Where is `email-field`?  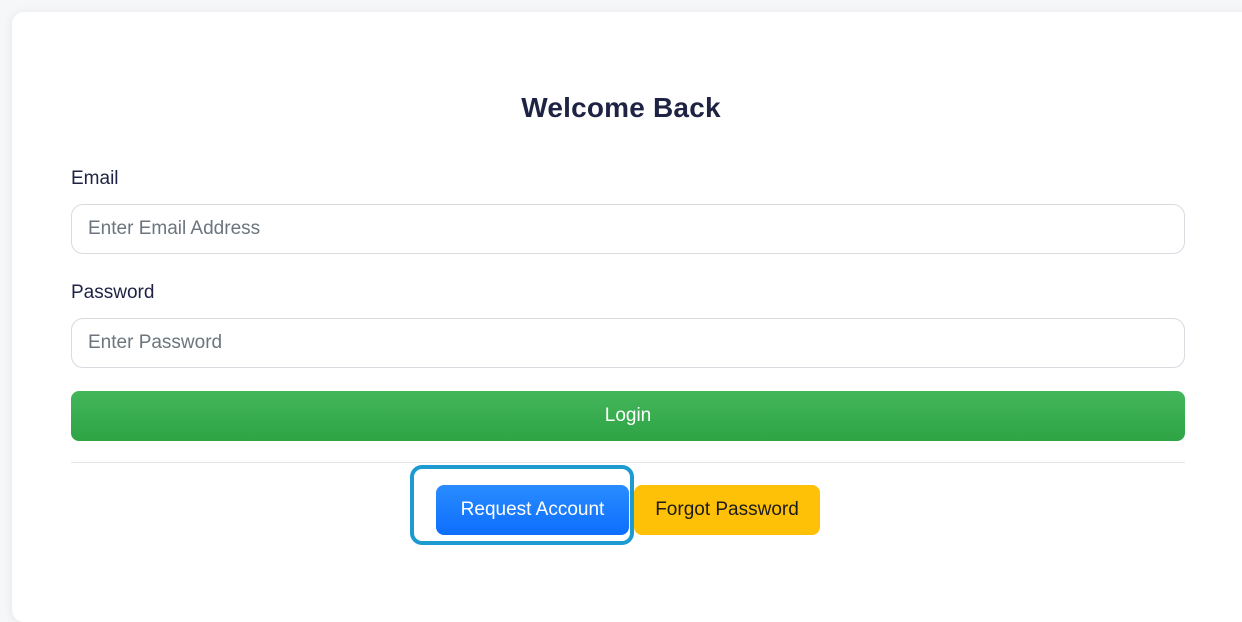 email-field is located at coordinates (628, 229).